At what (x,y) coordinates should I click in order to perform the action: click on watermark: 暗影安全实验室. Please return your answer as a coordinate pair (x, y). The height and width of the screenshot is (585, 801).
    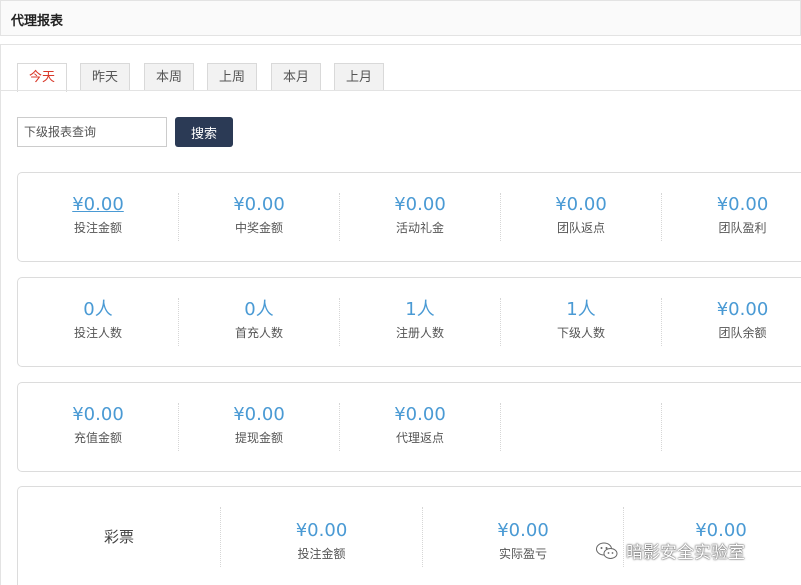
    Looking at the image, I should click on (670, 550).